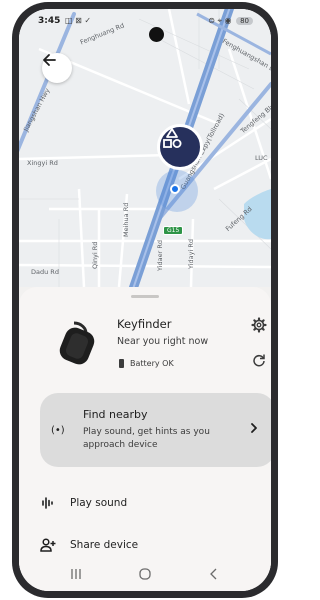 Image resolution: width=320 pixels, height=600 pixels. I want to click on share-device-button: Share device, so click(89, 545).